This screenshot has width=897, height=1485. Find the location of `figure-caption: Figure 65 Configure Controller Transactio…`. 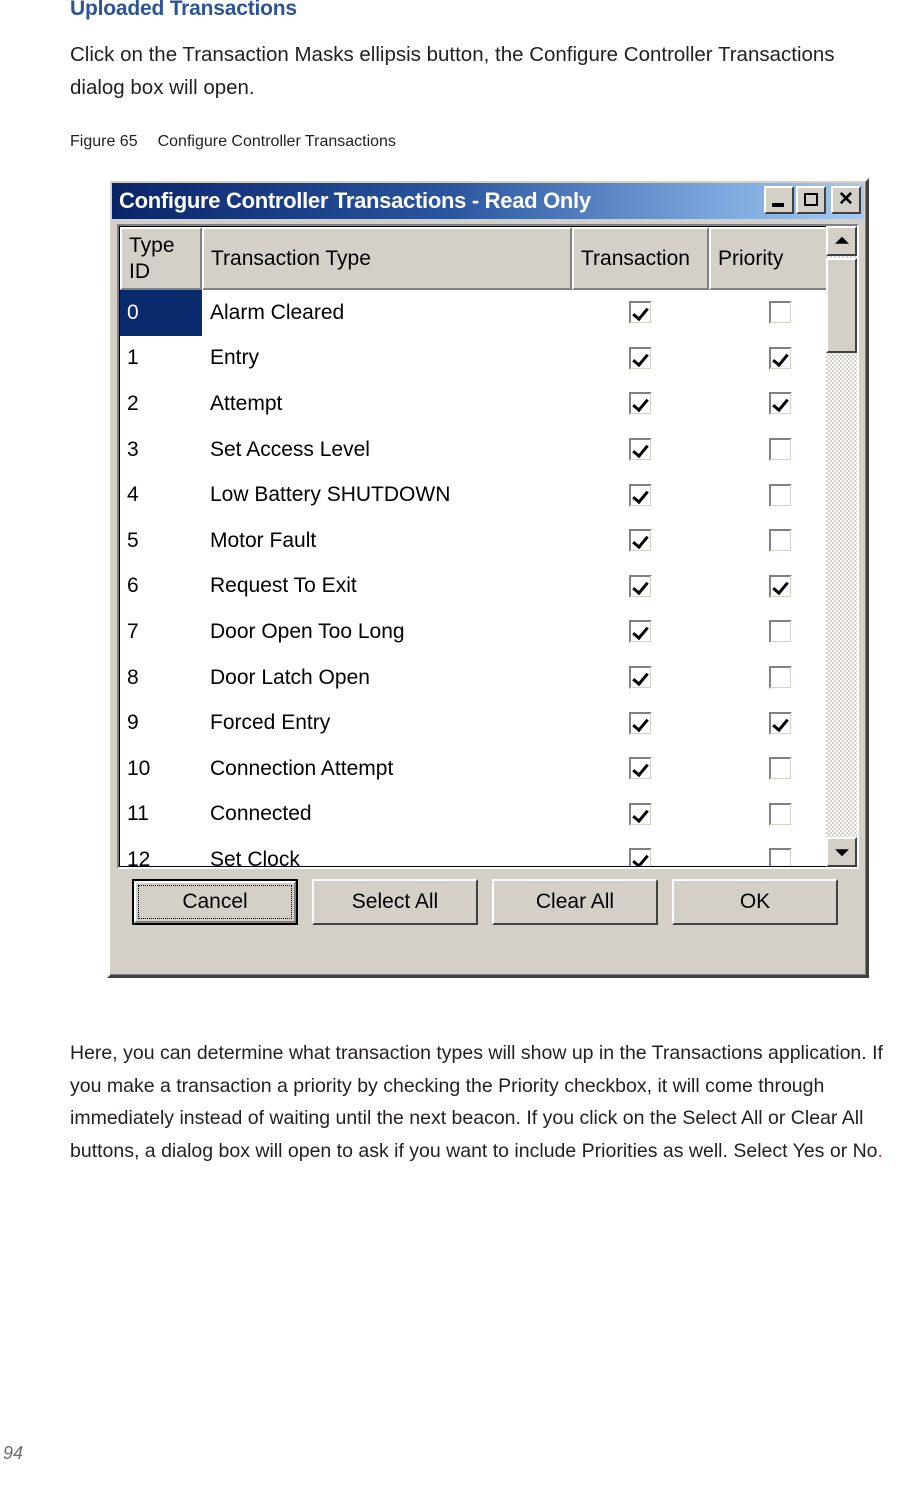

figure-caption: Figure 65 Configure Controller Transactio… is located at coordinates (233, 142).